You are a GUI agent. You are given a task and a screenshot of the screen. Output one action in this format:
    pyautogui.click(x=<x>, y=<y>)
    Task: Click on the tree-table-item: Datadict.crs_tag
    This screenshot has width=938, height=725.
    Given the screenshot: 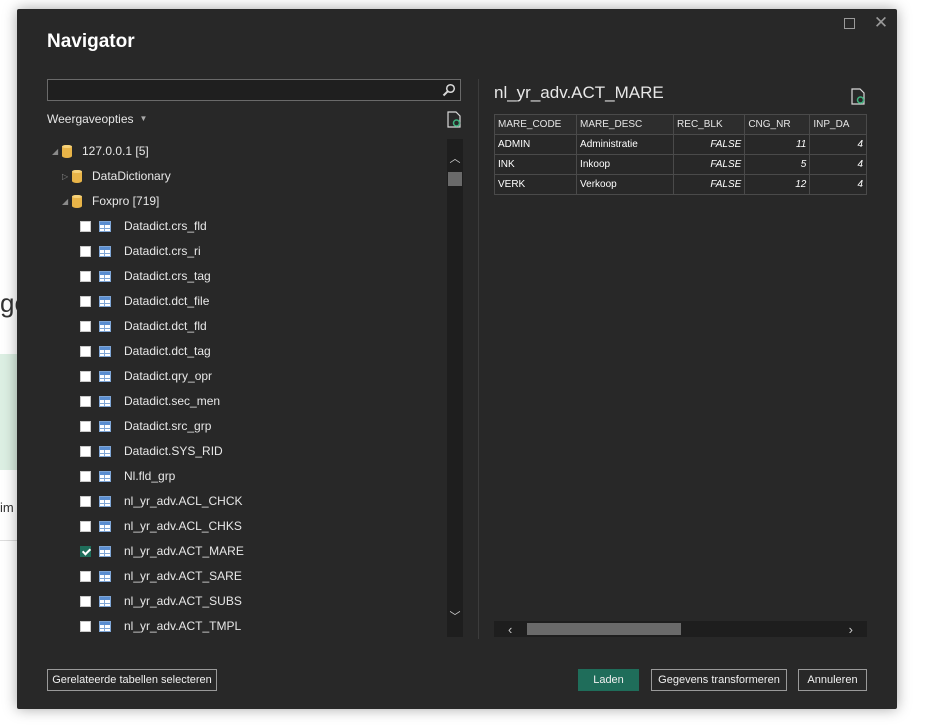 What is the action you would take?
    pyautogui.click(x=145, y=276)
    